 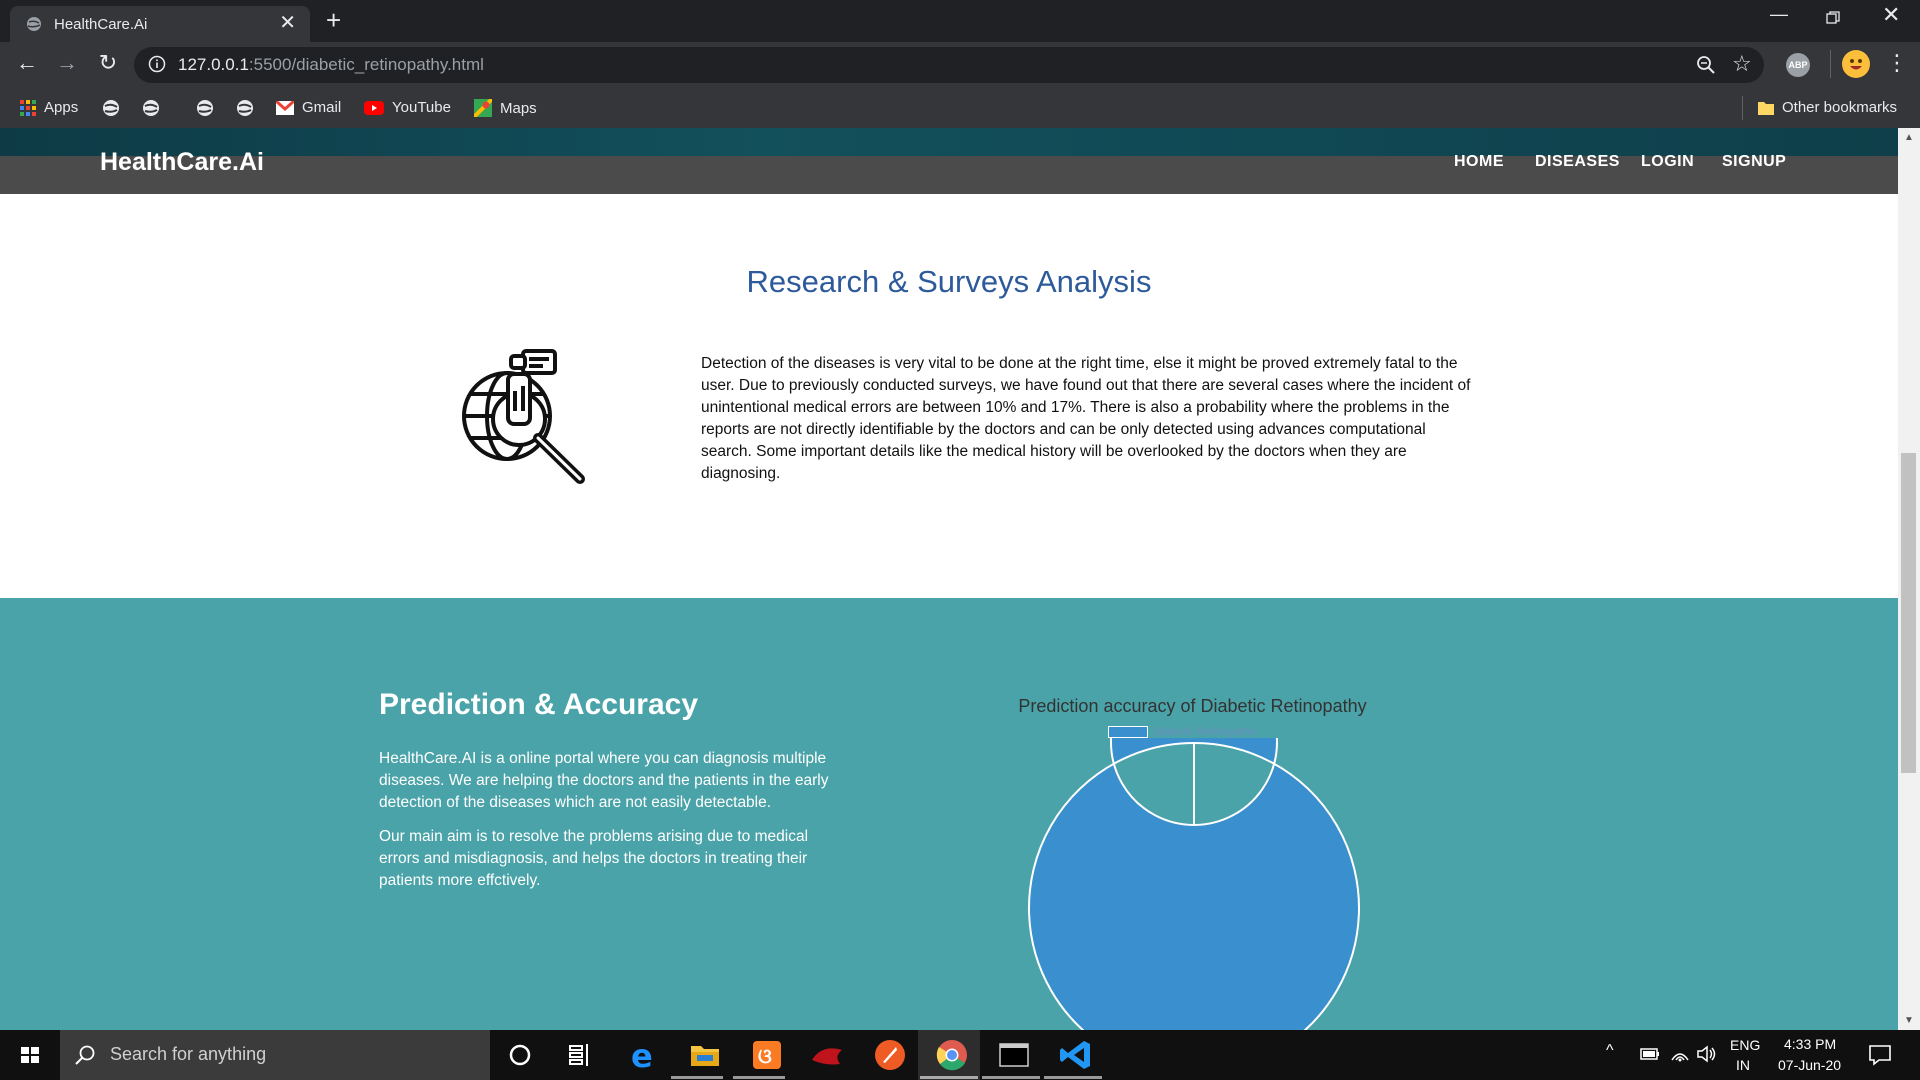 What do you see at coordinates (285, 107) in the screenshot?
I see `gmail-icon` at bounding box center [285, 107].